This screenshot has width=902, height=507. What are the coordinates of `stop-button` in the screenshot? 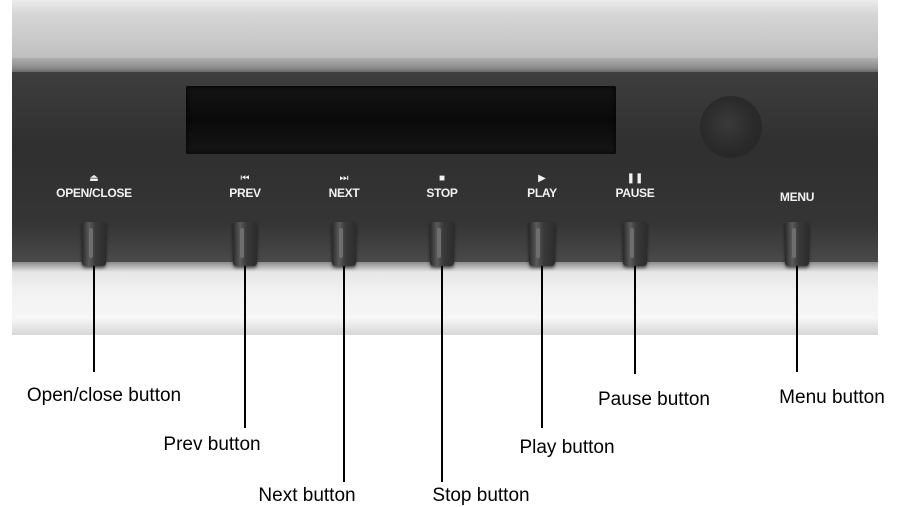 It's located at (442, 244).